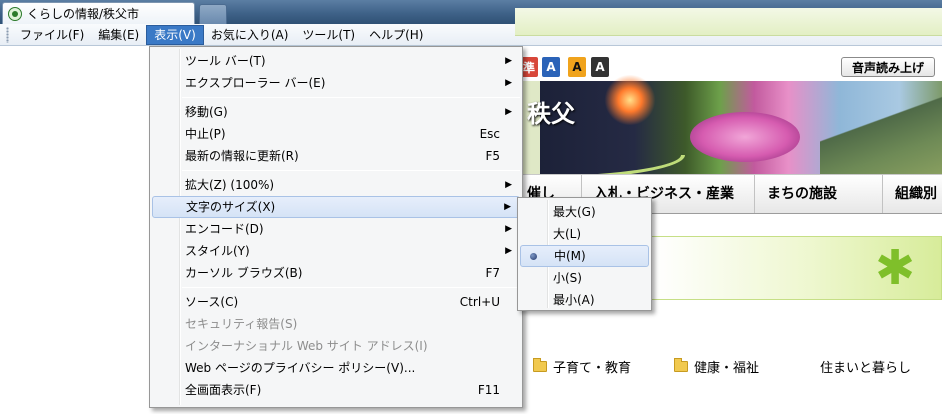 The width and height of the screenshot is (942, 414). What do you see at coordinates (336, 302) in the screenshot?
I see `view-menu-source: ソース(C) Ctrl+U` at bounding box center [336, 302].